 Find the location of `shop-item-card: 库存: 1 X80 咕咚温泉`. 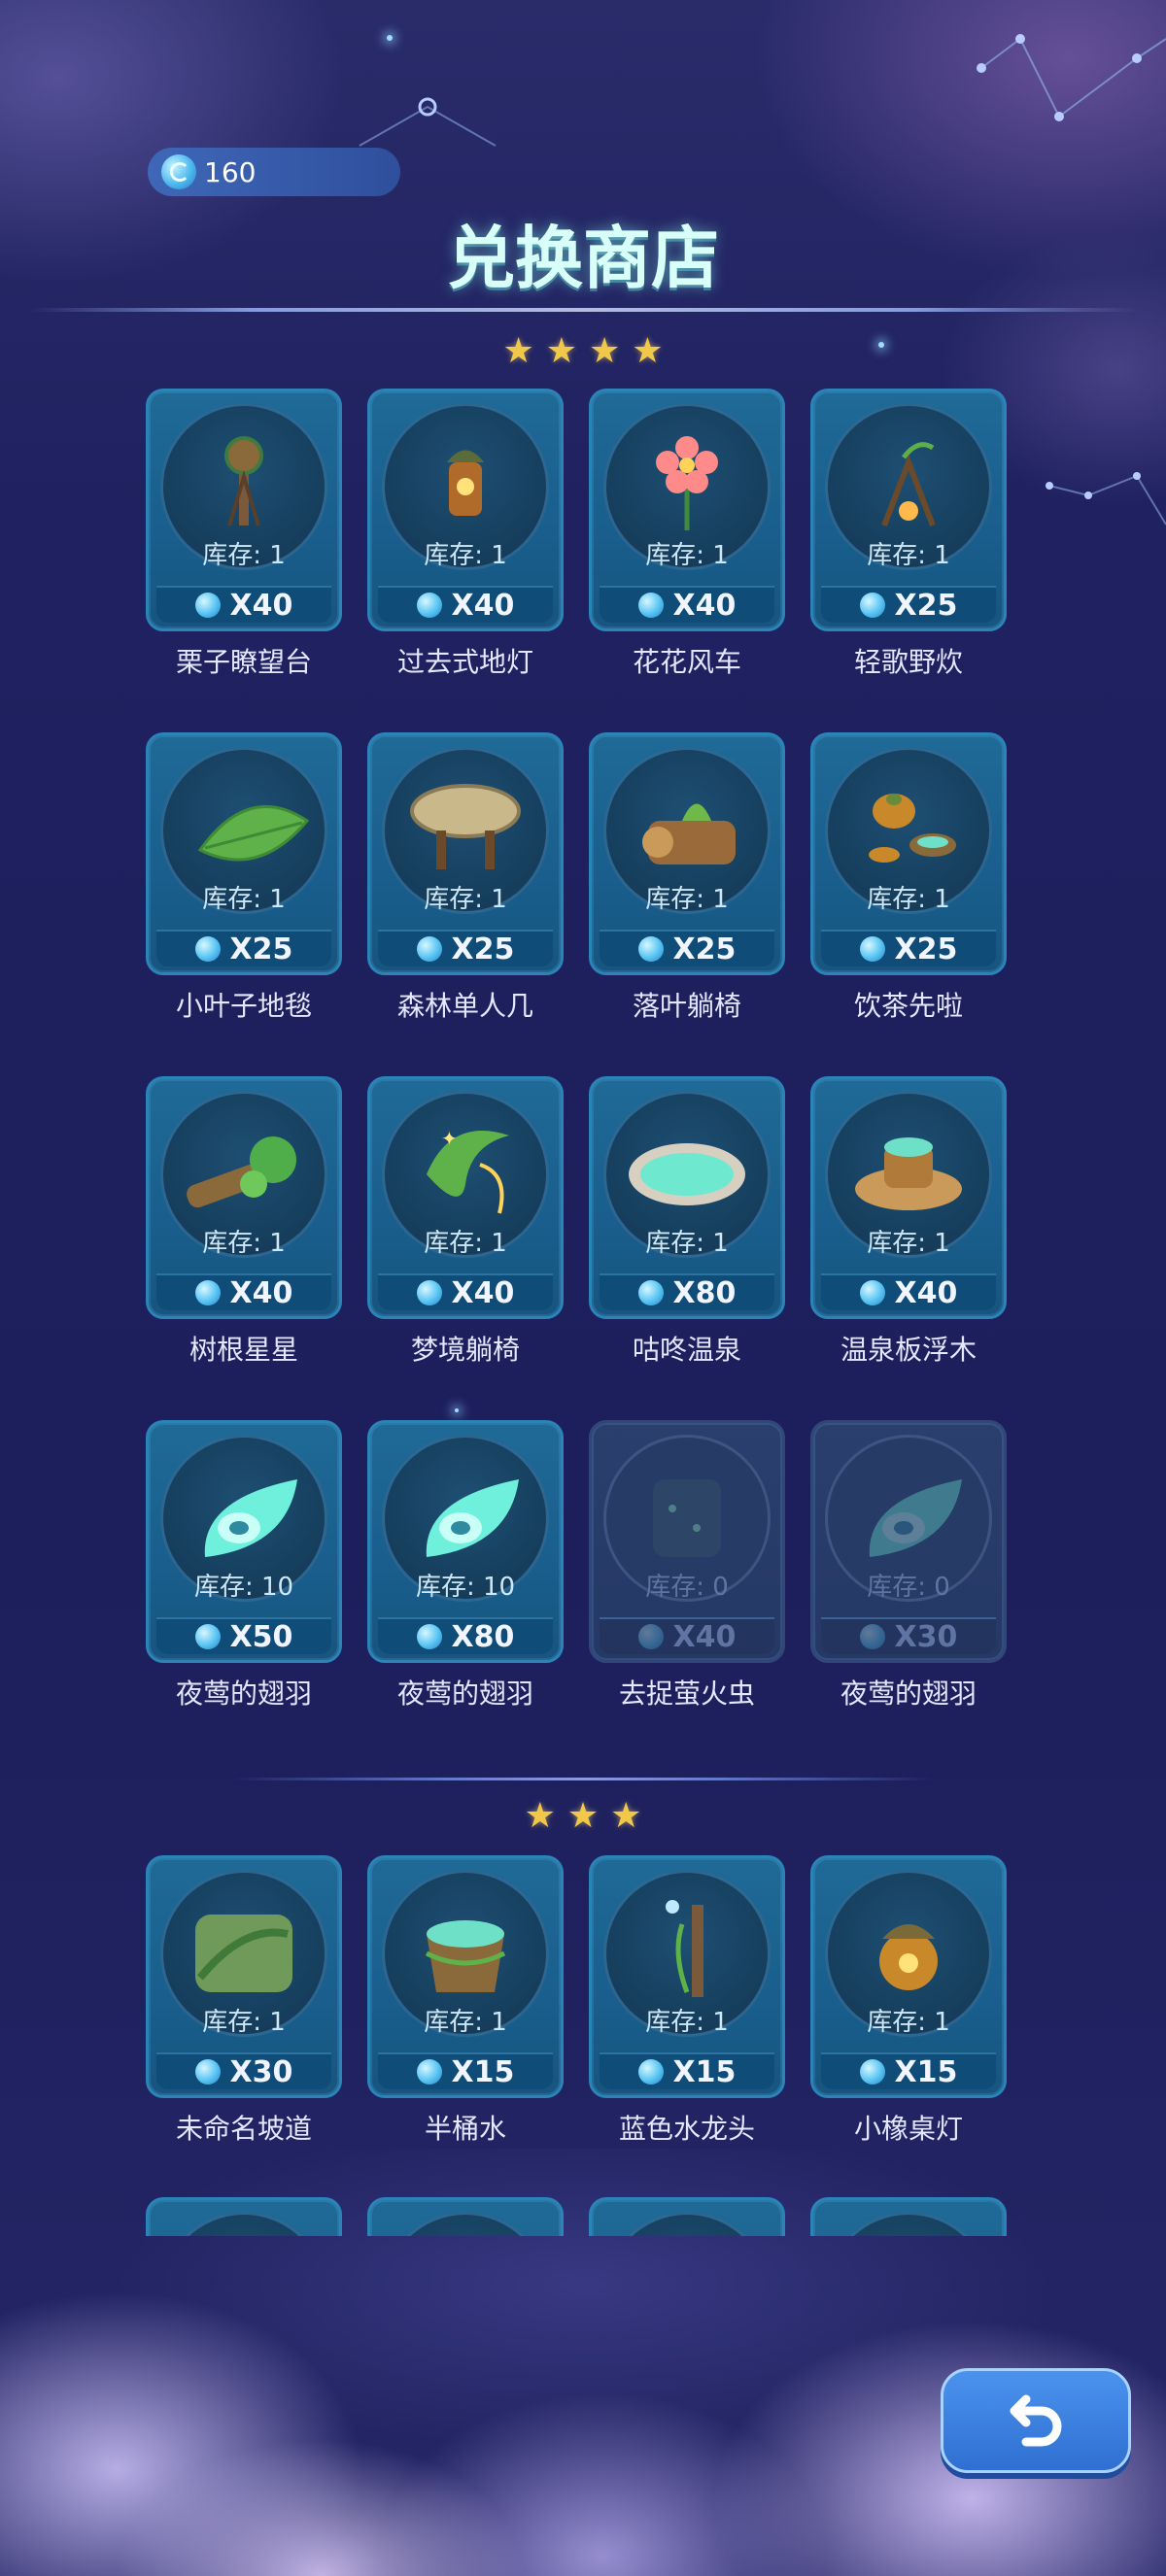

shop-item-card: 库存: 1 X80 咕咚温泉 is located at coordinates (687, 1222).